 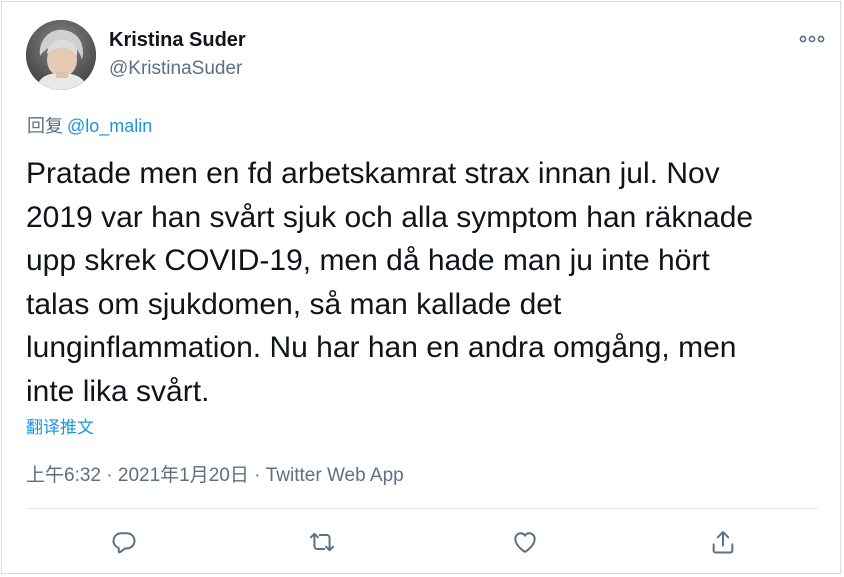 I want to click on tweet-date: 2021年1月20日, so click(x=183, y=475).